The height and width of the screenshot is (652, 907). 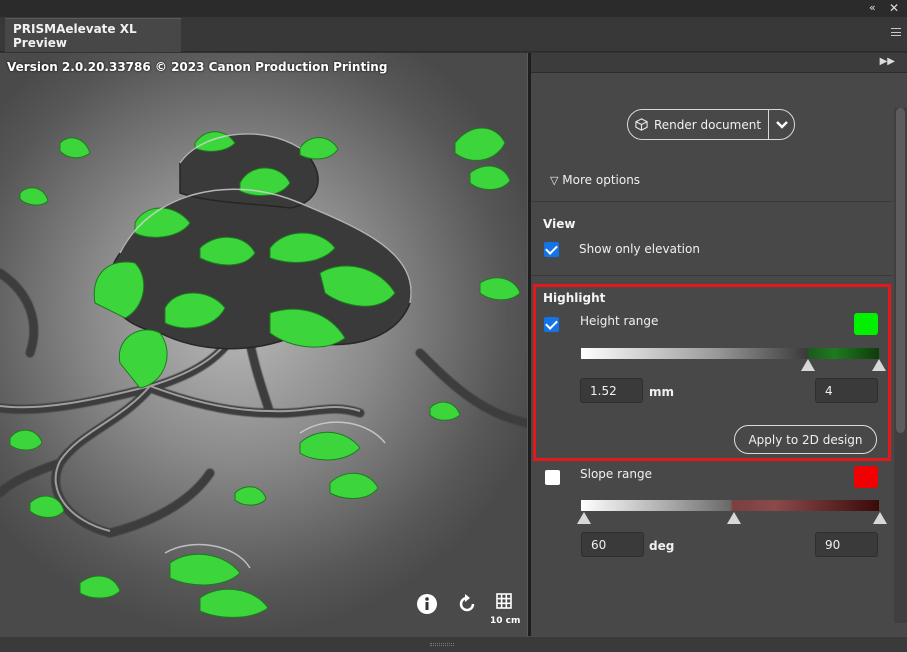 What do you see at coordinates (453, 8) in the screenshot?
I see `window-top-strip: « ✕` at bounding box center [453, 8].